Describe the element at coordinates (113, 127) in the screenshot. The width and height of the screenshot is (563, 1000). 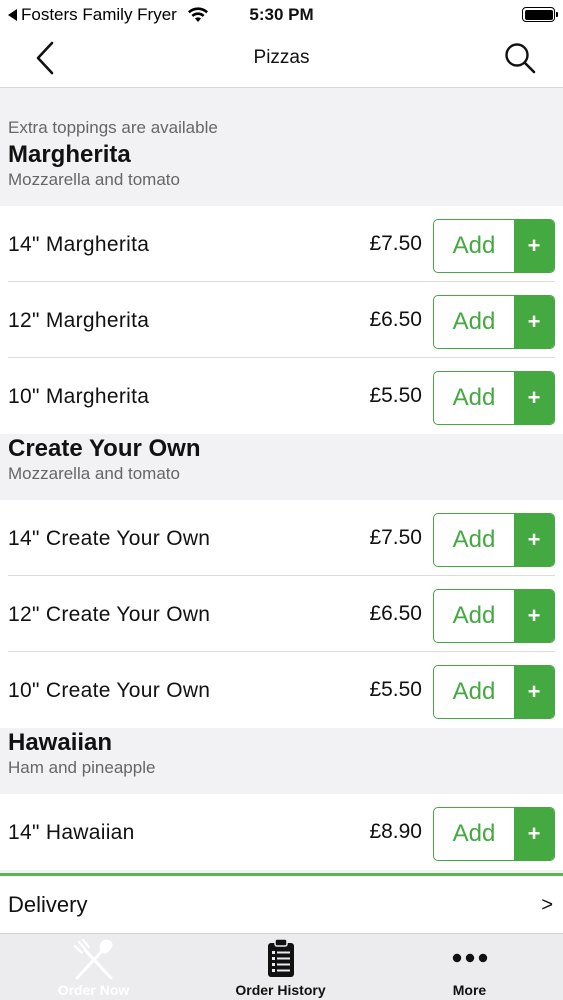
I see `toppings-notice: Extra toppings are available` at that location.